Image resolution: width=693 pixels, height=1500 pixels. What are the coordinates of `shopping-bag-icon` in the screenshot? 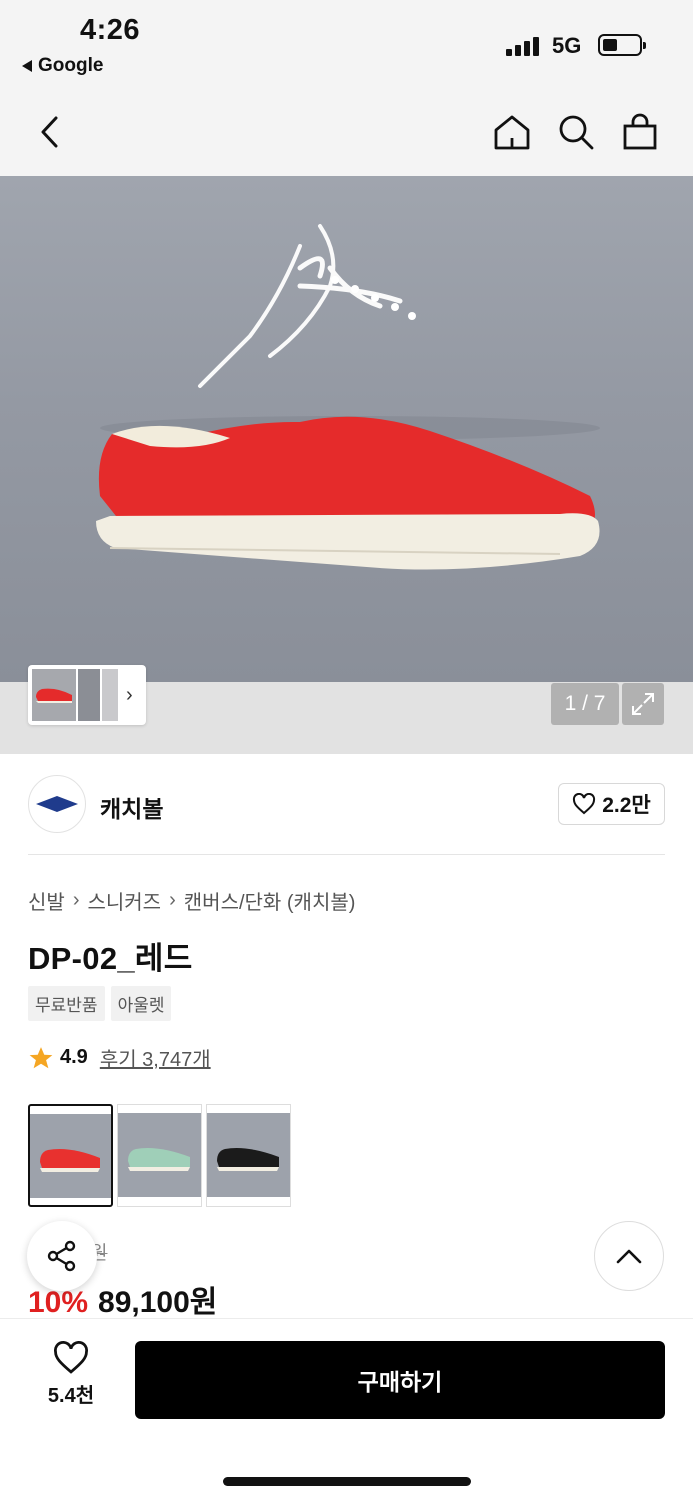 It's located at (640, 131).